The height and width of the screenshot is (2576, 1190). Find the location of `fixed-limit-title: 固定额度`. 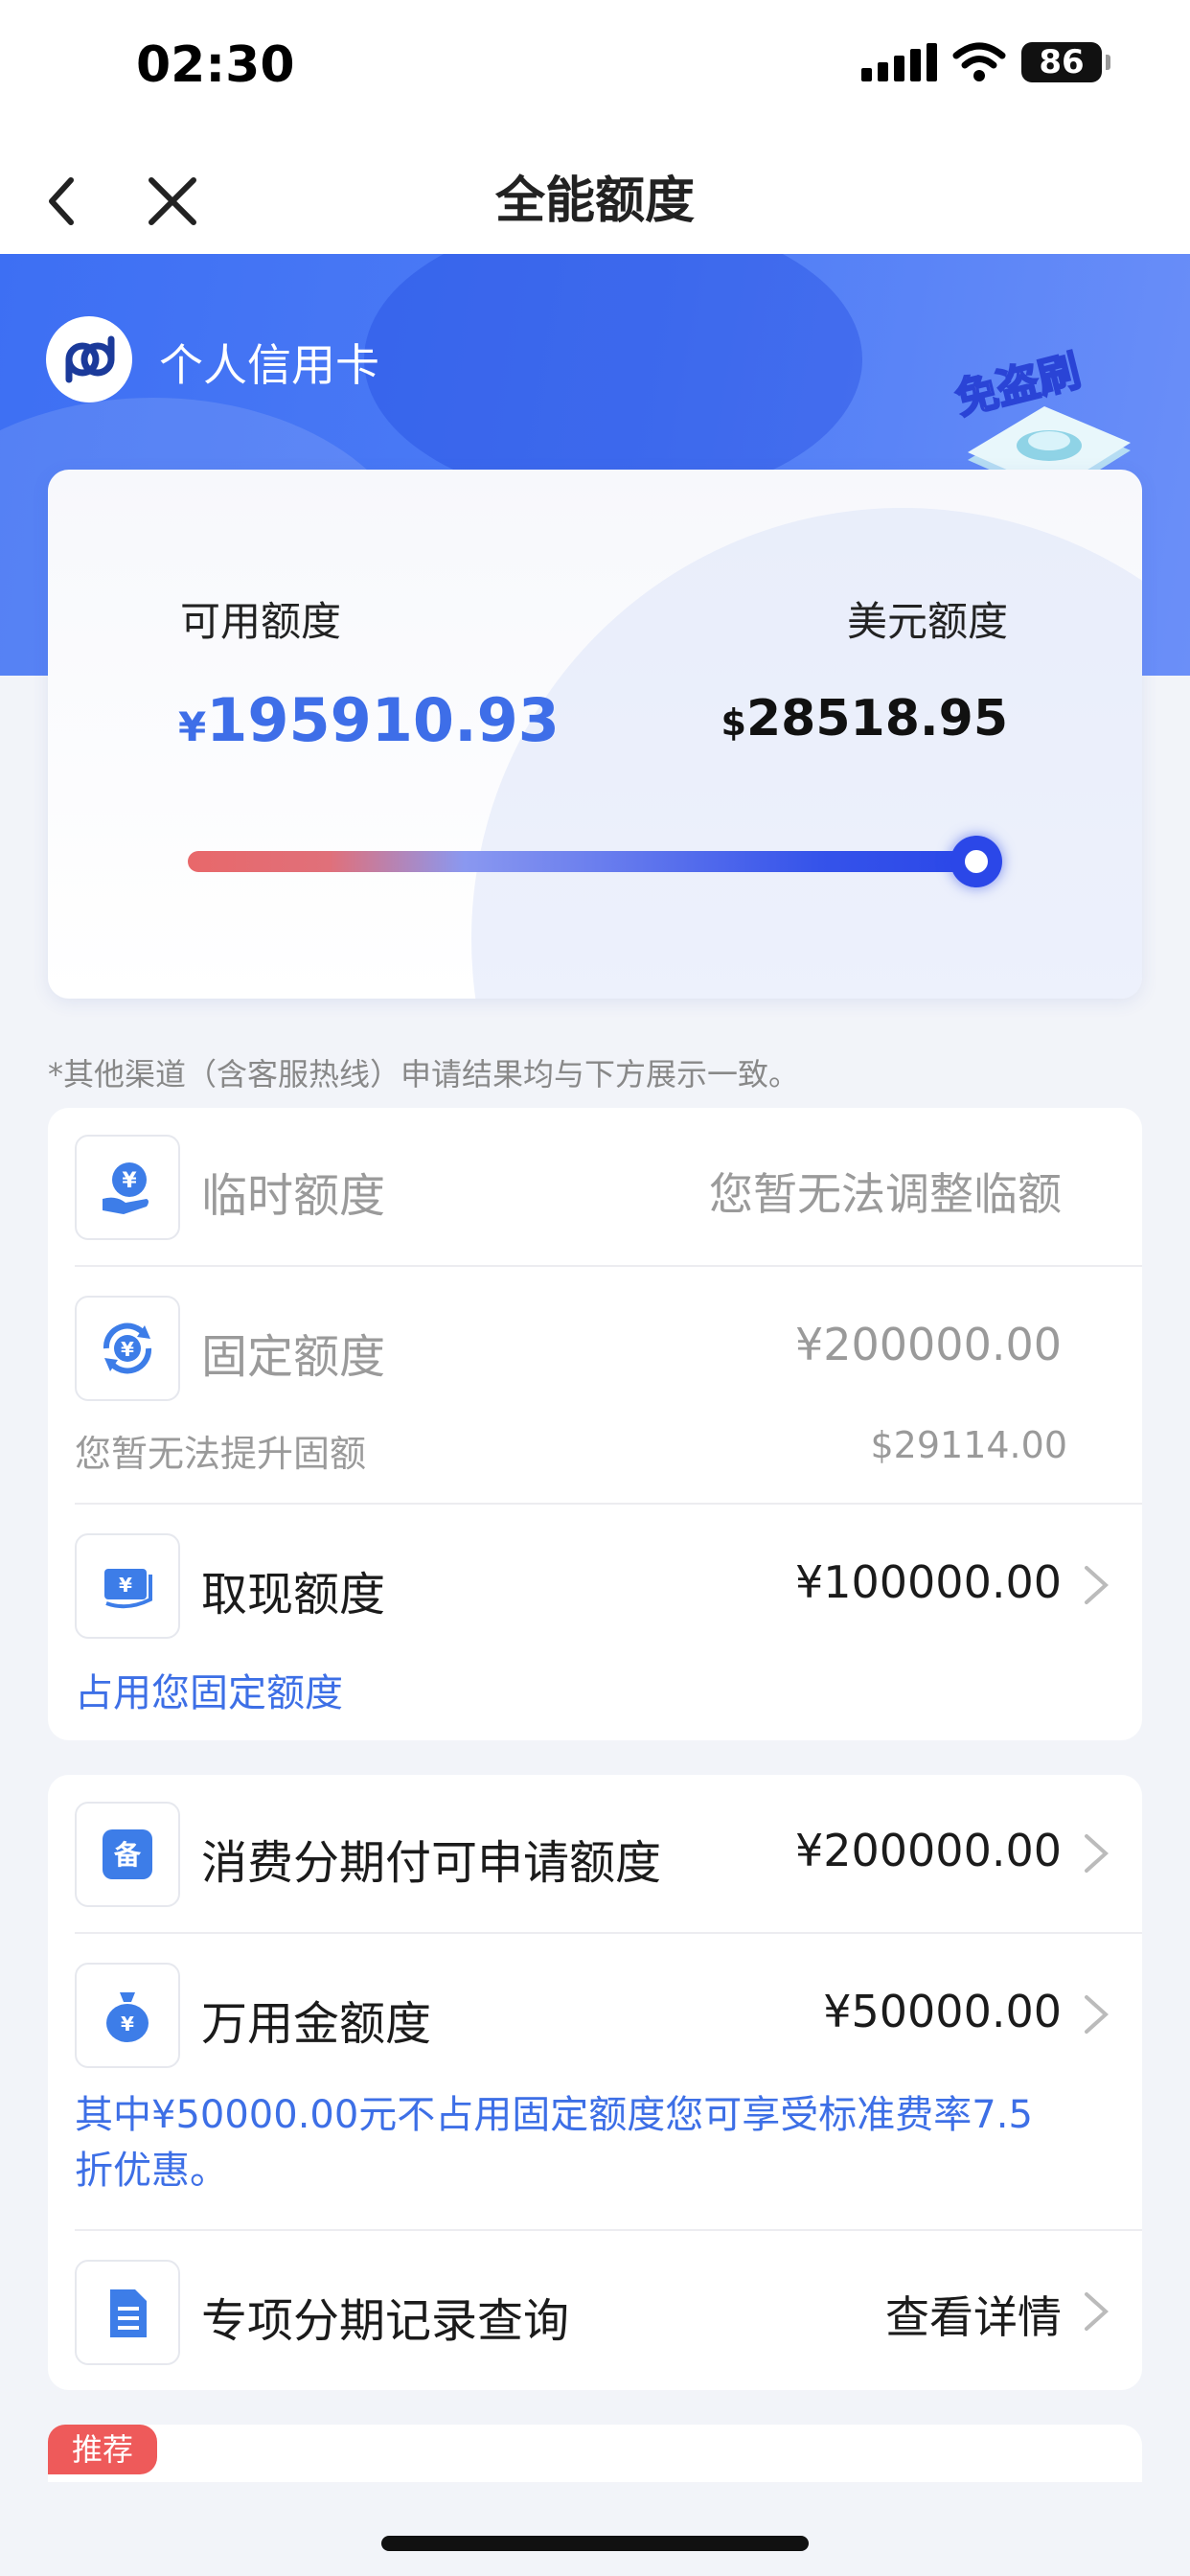

fixed-limit-title: 固定额度 is located at coordinates (294, 1357).